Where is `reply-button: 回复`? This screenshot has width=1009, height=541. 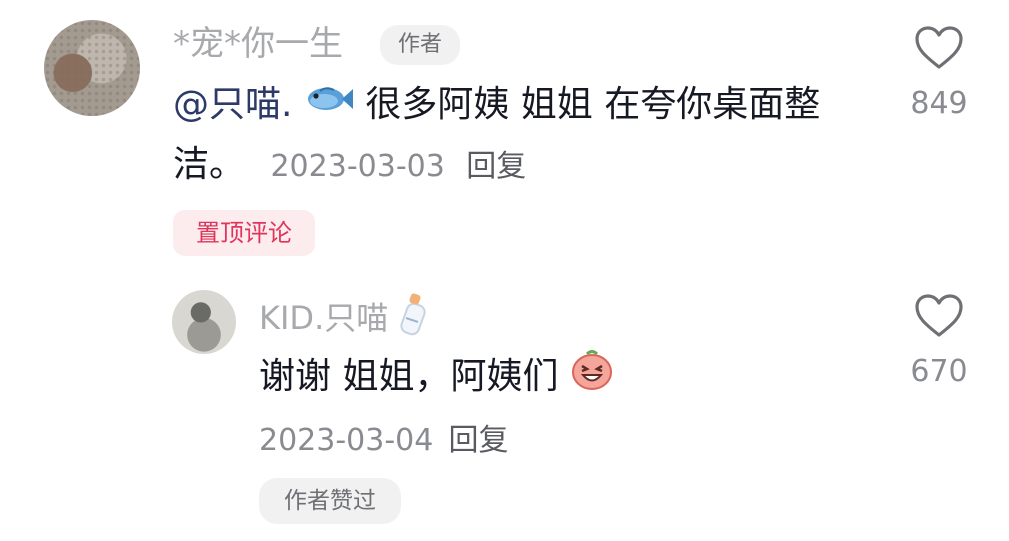 reply-button: 回复 is located at coordinates (496, 166).